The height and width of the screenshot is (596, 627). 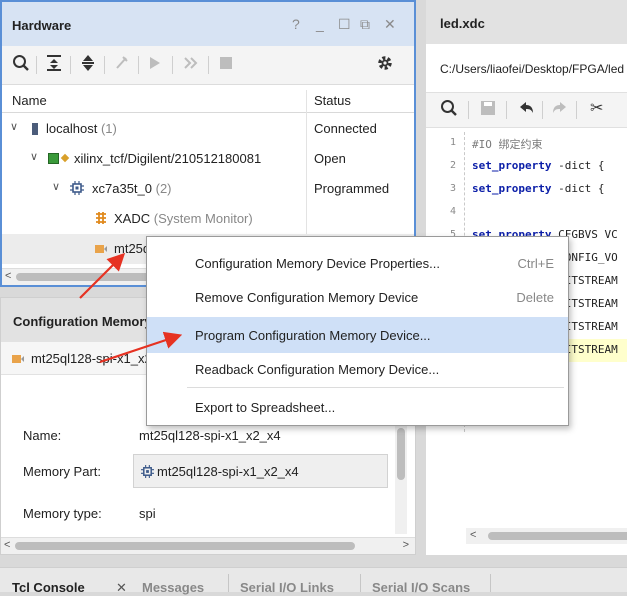 I want to click on hardware-title: Hardware, so click(x=42, y=25).